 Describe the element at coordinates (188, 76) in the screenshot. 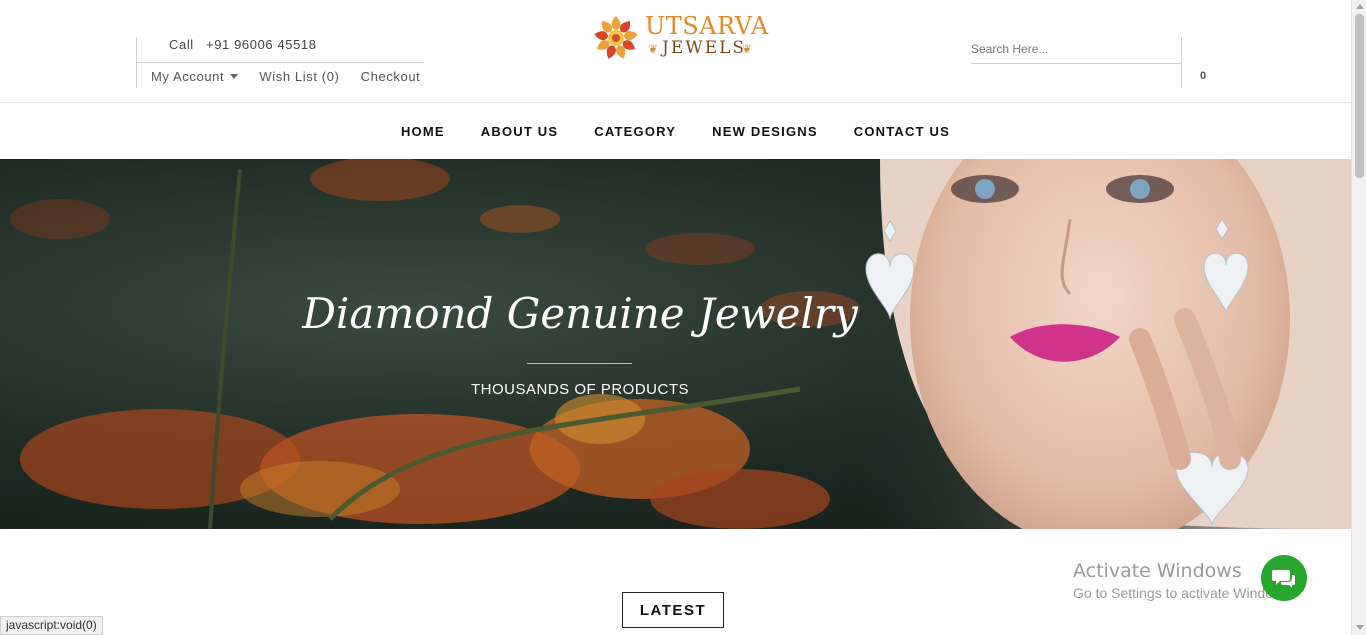

I see `my-account-label: My Account` at that location.